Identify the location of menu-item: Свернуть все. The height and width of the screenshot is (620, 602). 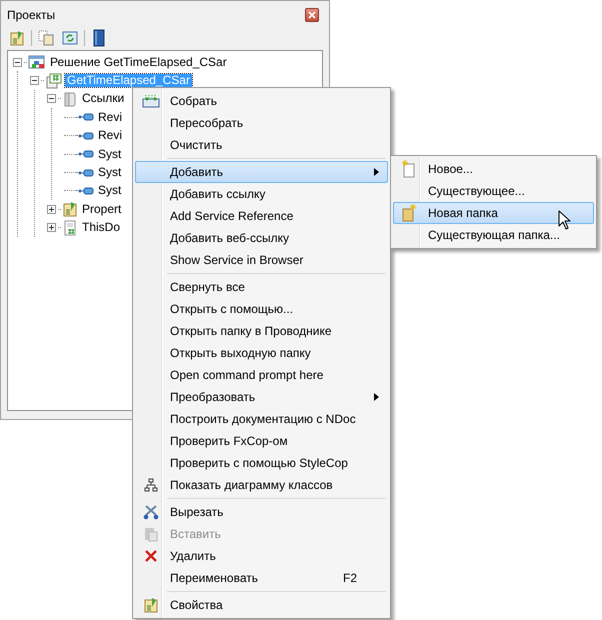
(261, 287).